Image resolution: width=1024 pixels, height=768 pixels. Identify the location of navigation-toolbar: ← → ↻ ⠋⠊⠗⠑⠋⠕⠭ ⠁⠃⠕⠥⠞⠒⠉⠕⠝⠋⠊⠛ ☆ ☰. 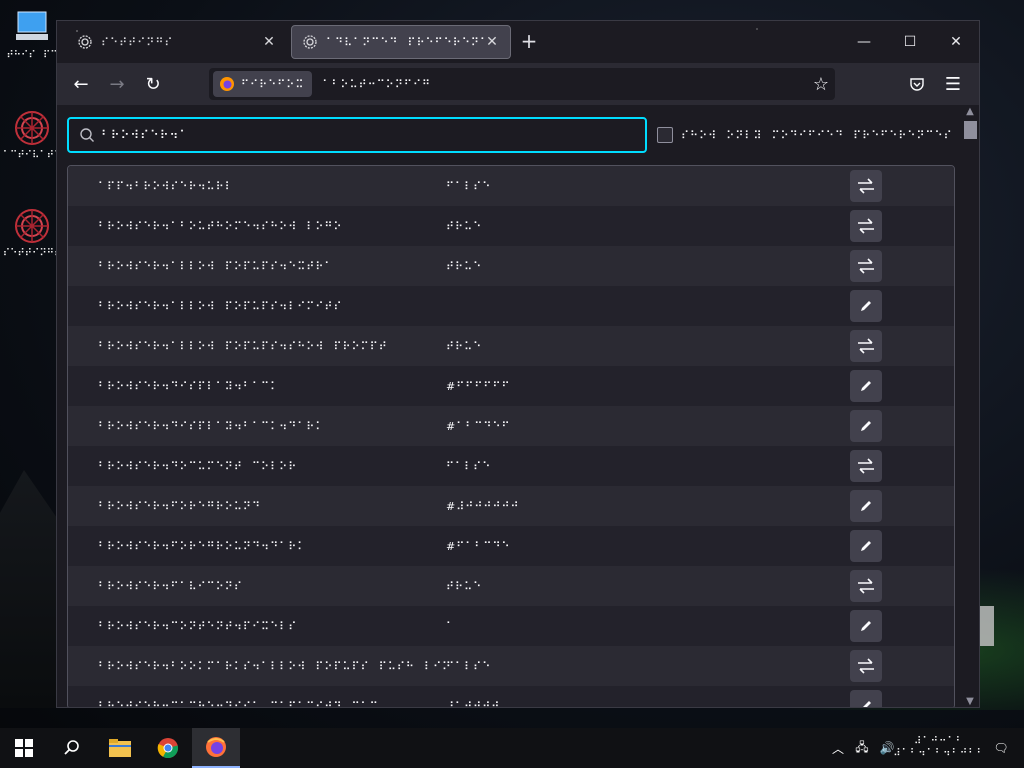
(518, 84).